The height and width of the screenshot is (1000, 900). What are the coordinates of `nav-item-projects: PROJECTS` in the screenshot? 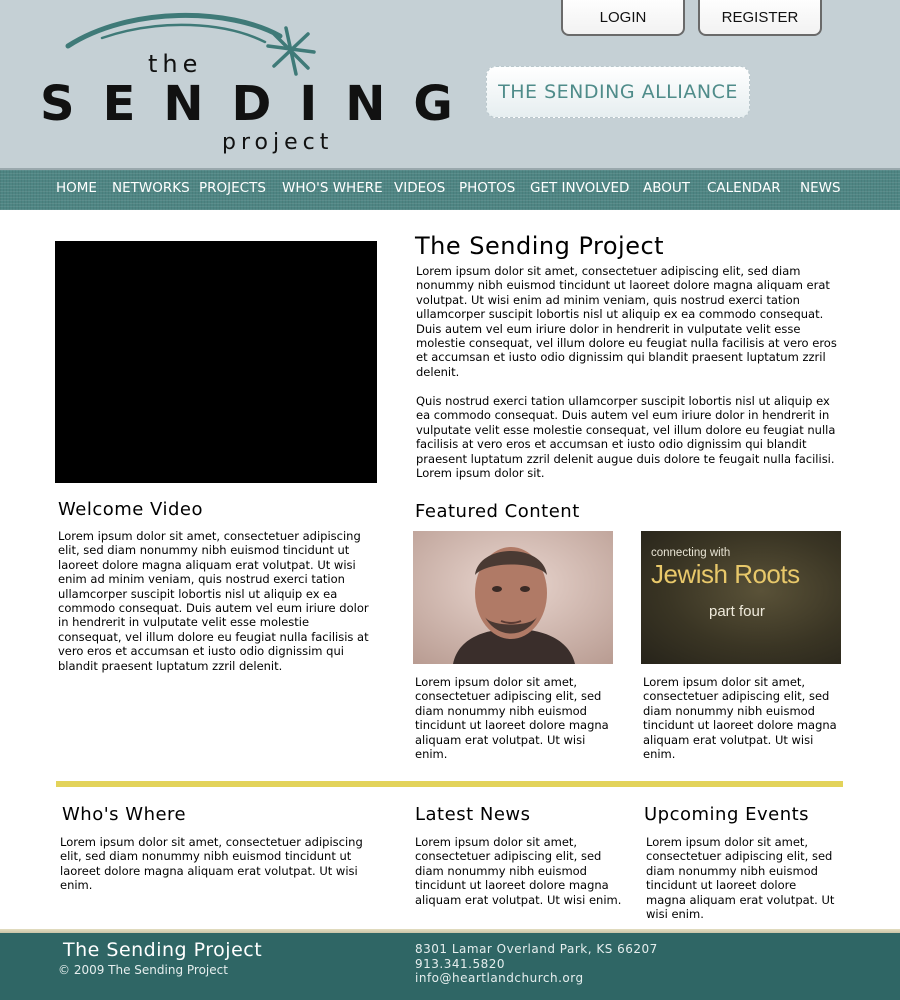 It's located at (232, 188).